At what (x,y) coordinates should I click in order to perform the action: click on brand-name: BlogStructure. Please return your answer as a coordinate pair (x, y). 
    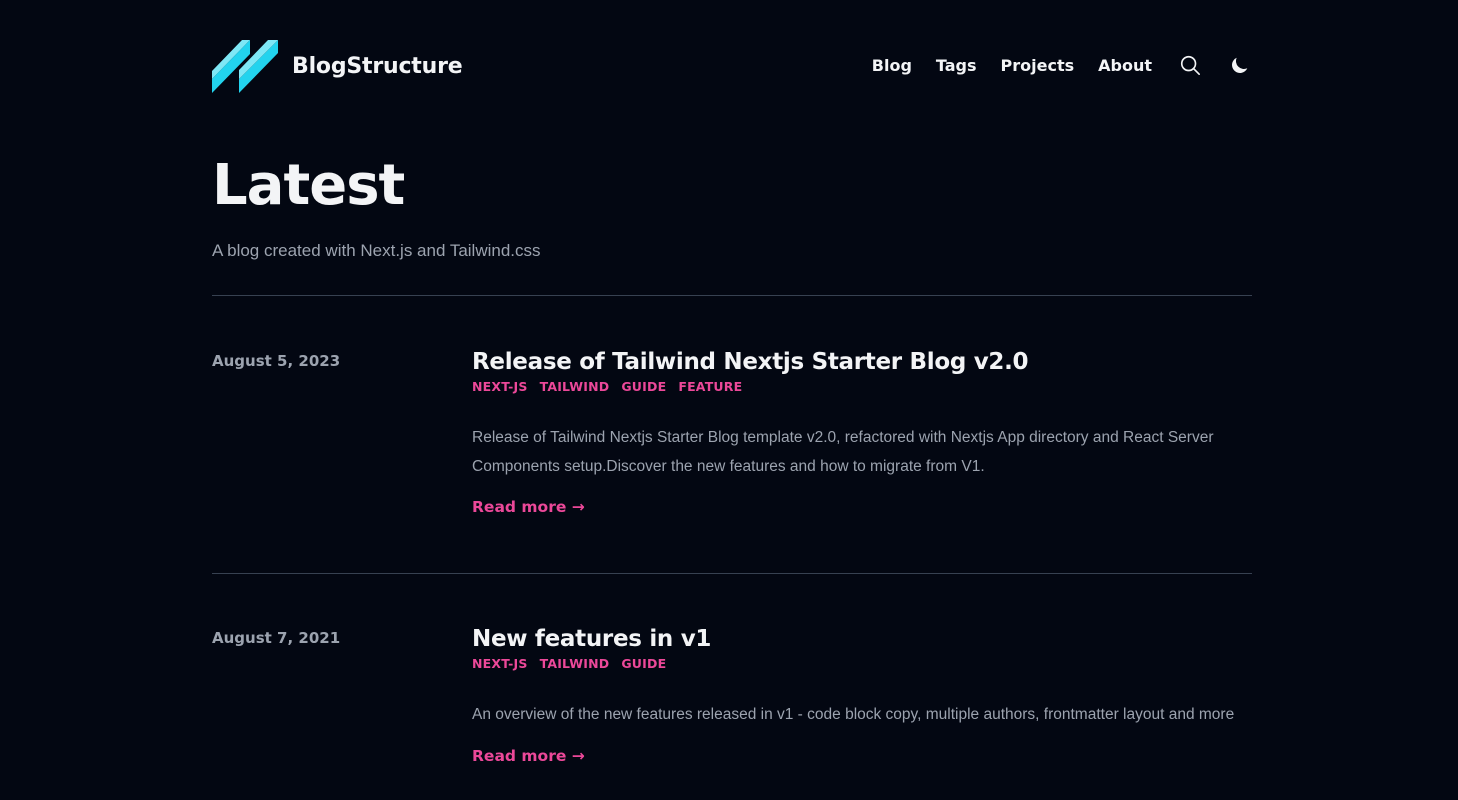
    Looking at the image, I should click on (377, 66).